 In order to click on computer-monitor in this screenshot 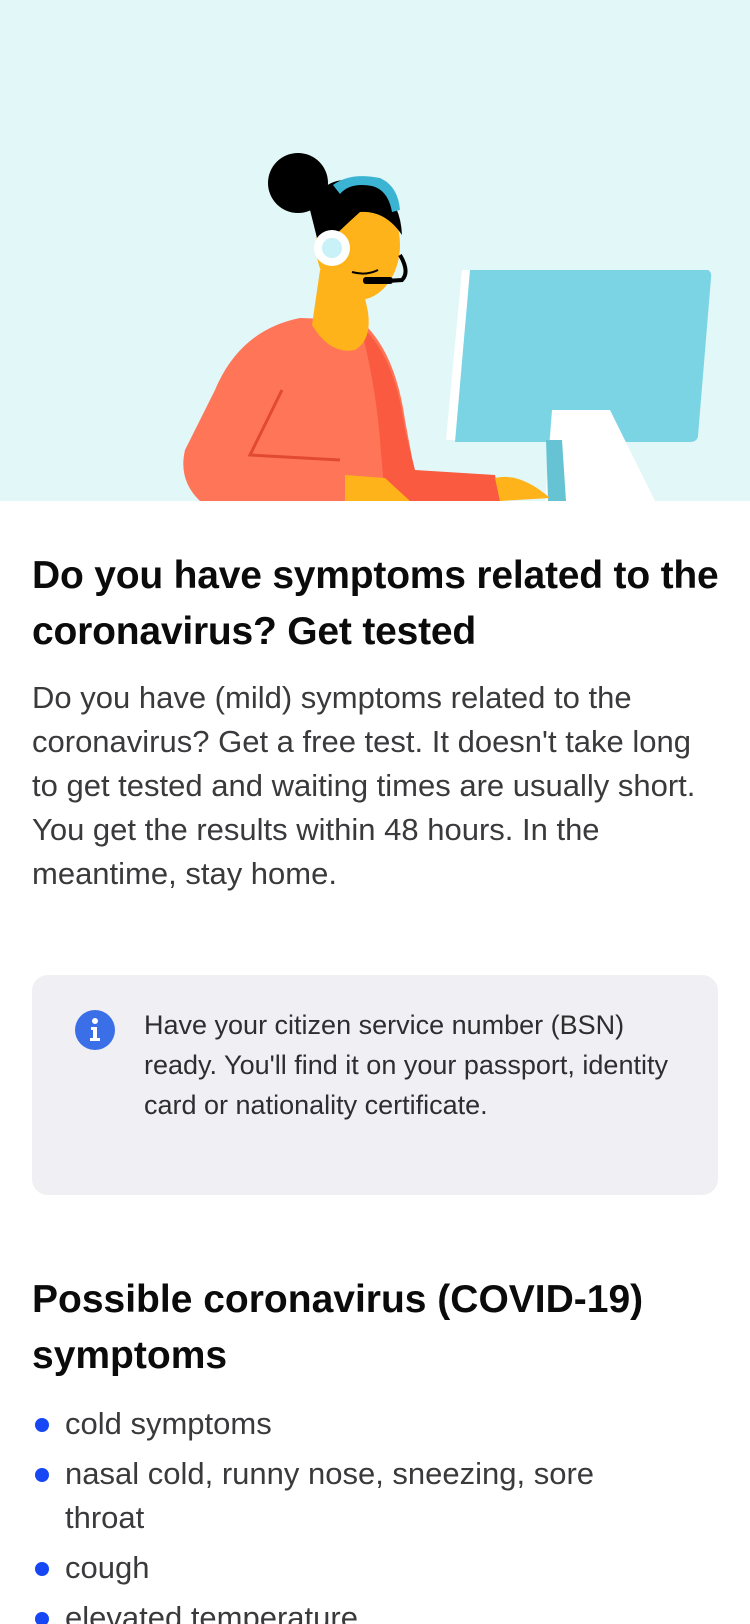, I will do `click(579, 385)`.